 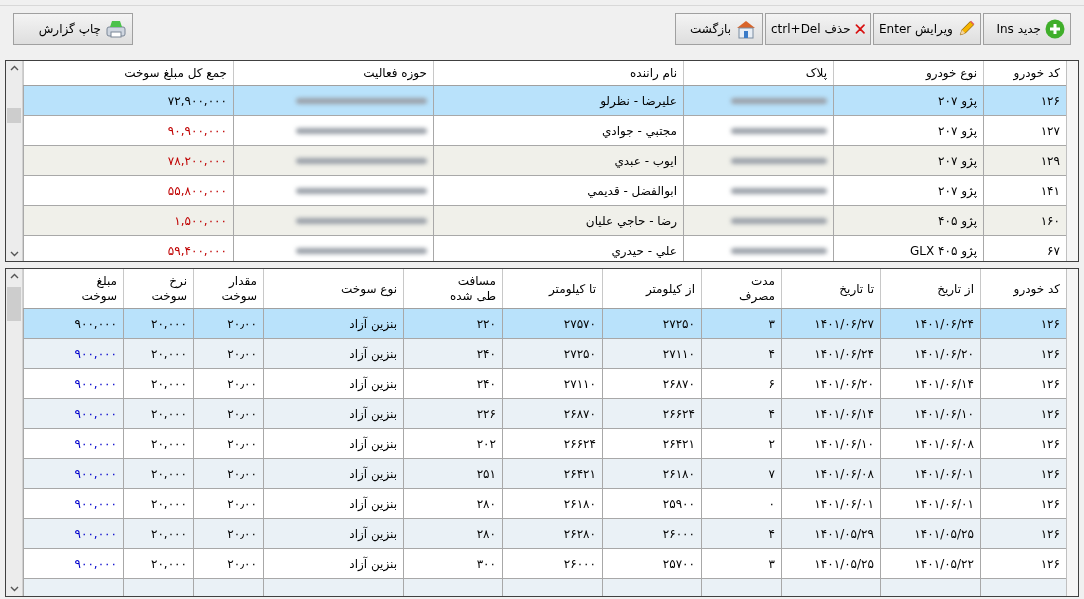 What do you see at coordinates (747, 288) in the screenshot?
I see `column-header: مدت مصرف` at bounding box center [747, 288].